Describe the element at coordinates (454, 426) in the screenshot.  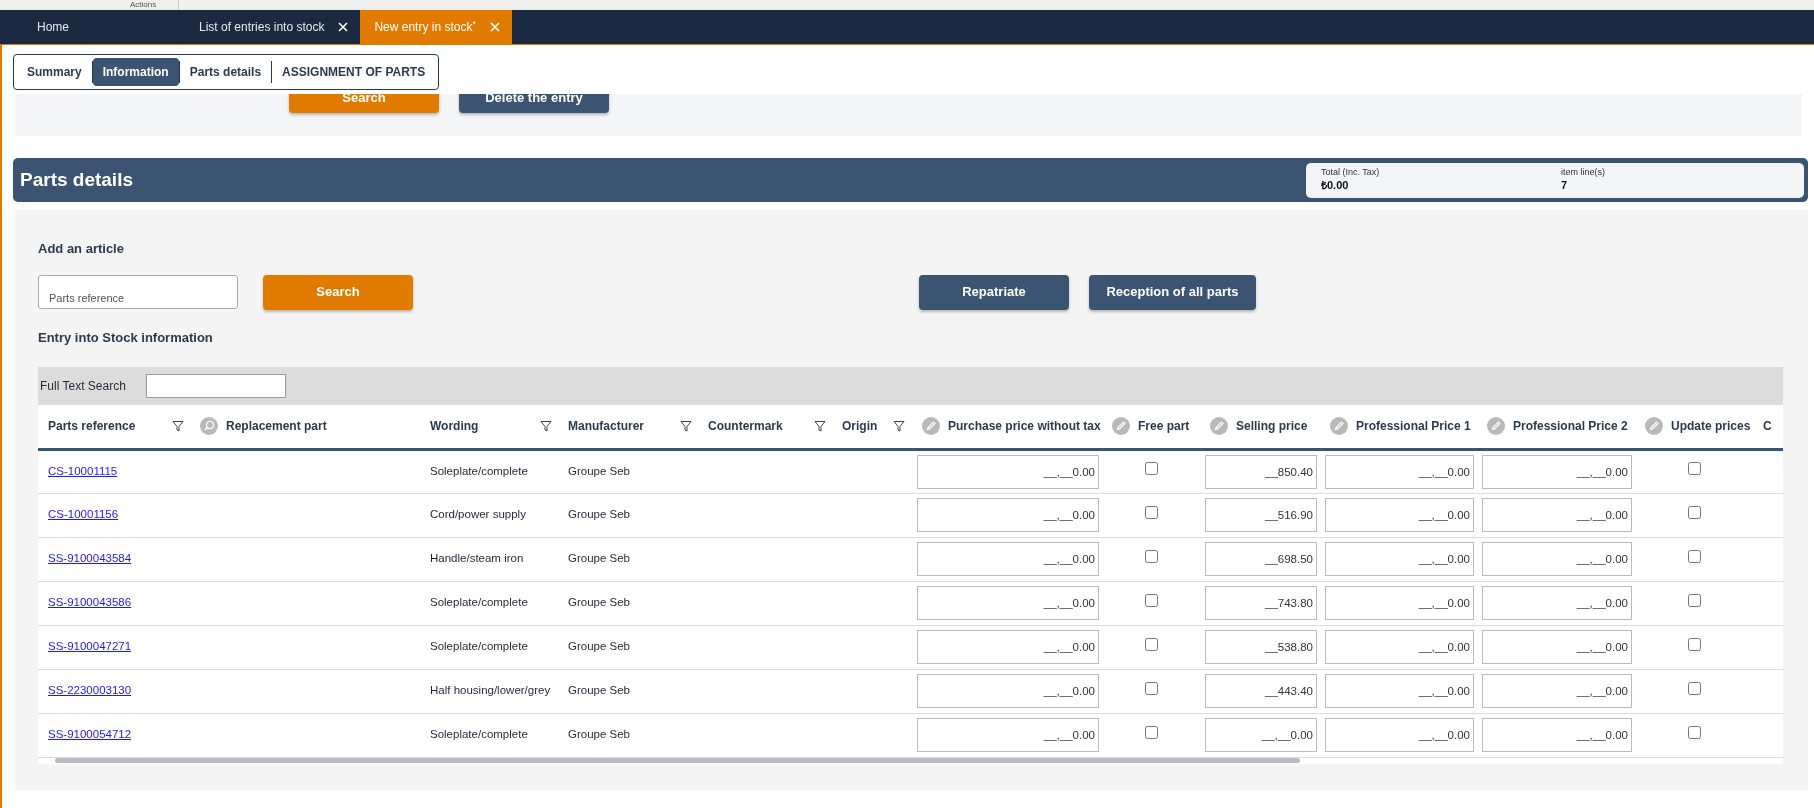
I see `column-header: Wording` at that location.